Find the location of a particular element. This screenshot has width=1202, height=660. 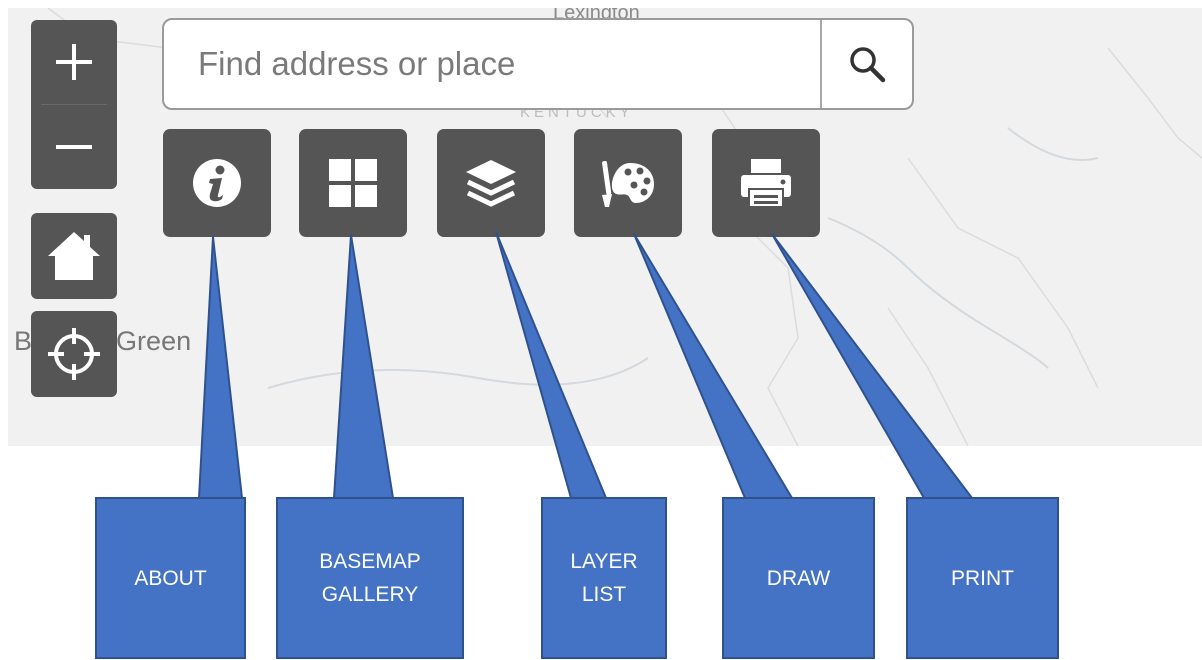

callout-draw-line: DRAW is located at coordinates (798, 578).